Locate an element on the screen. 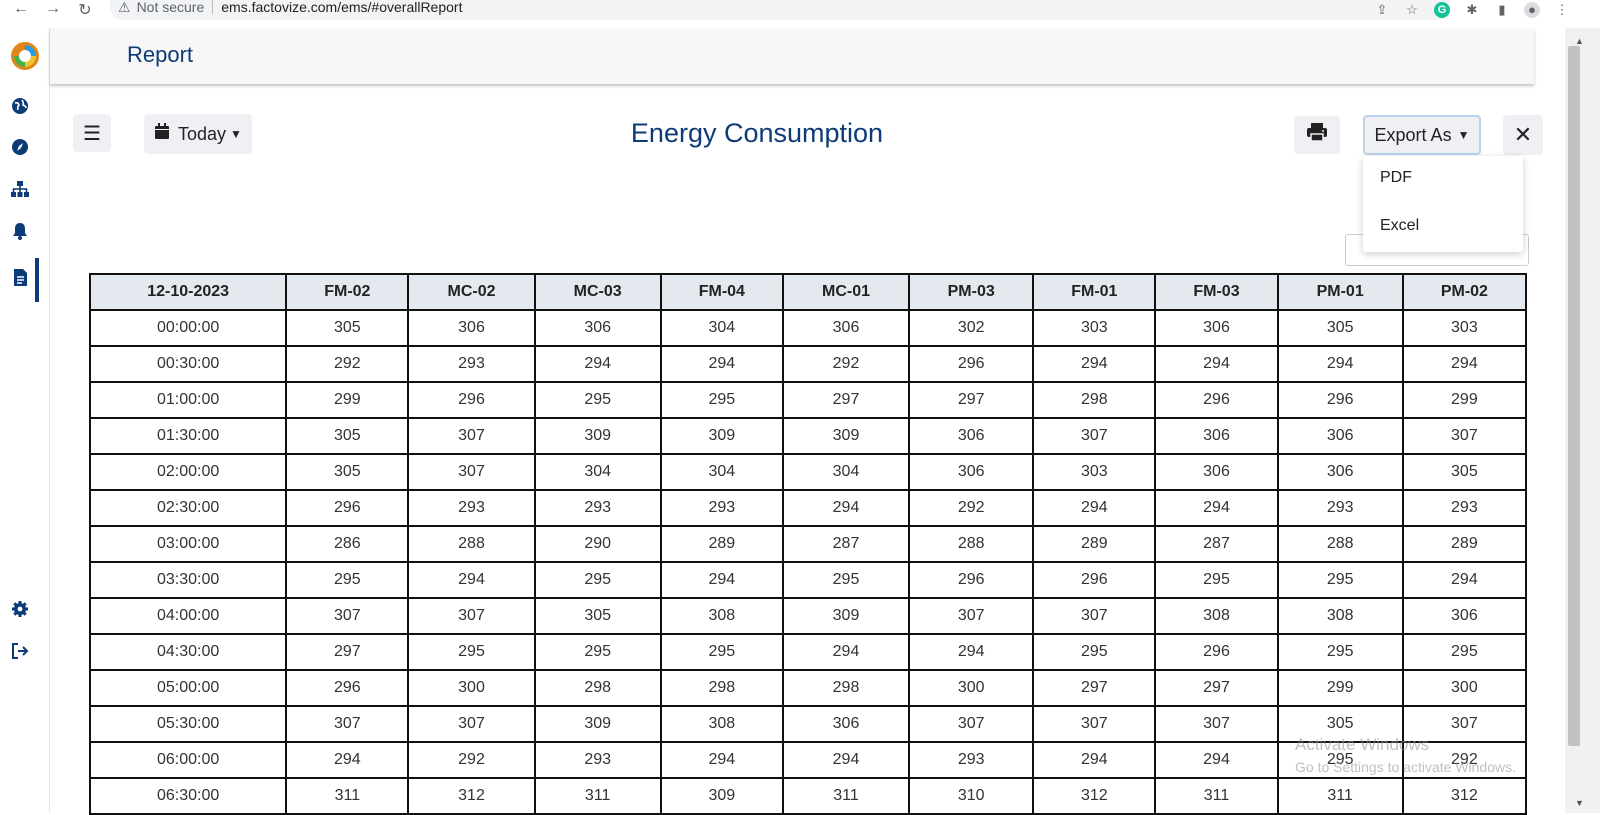  page-scrollbar: ▲ ▼ is located at coordinates (1582, 420).